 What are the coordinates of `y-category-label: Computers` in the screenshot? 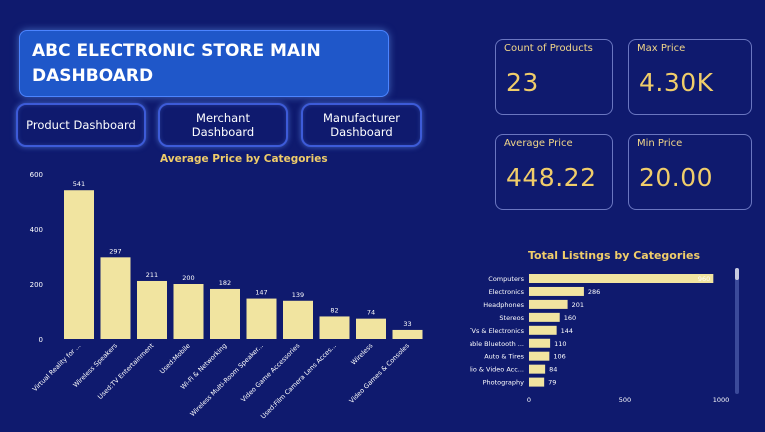 It's located at (506, 279).